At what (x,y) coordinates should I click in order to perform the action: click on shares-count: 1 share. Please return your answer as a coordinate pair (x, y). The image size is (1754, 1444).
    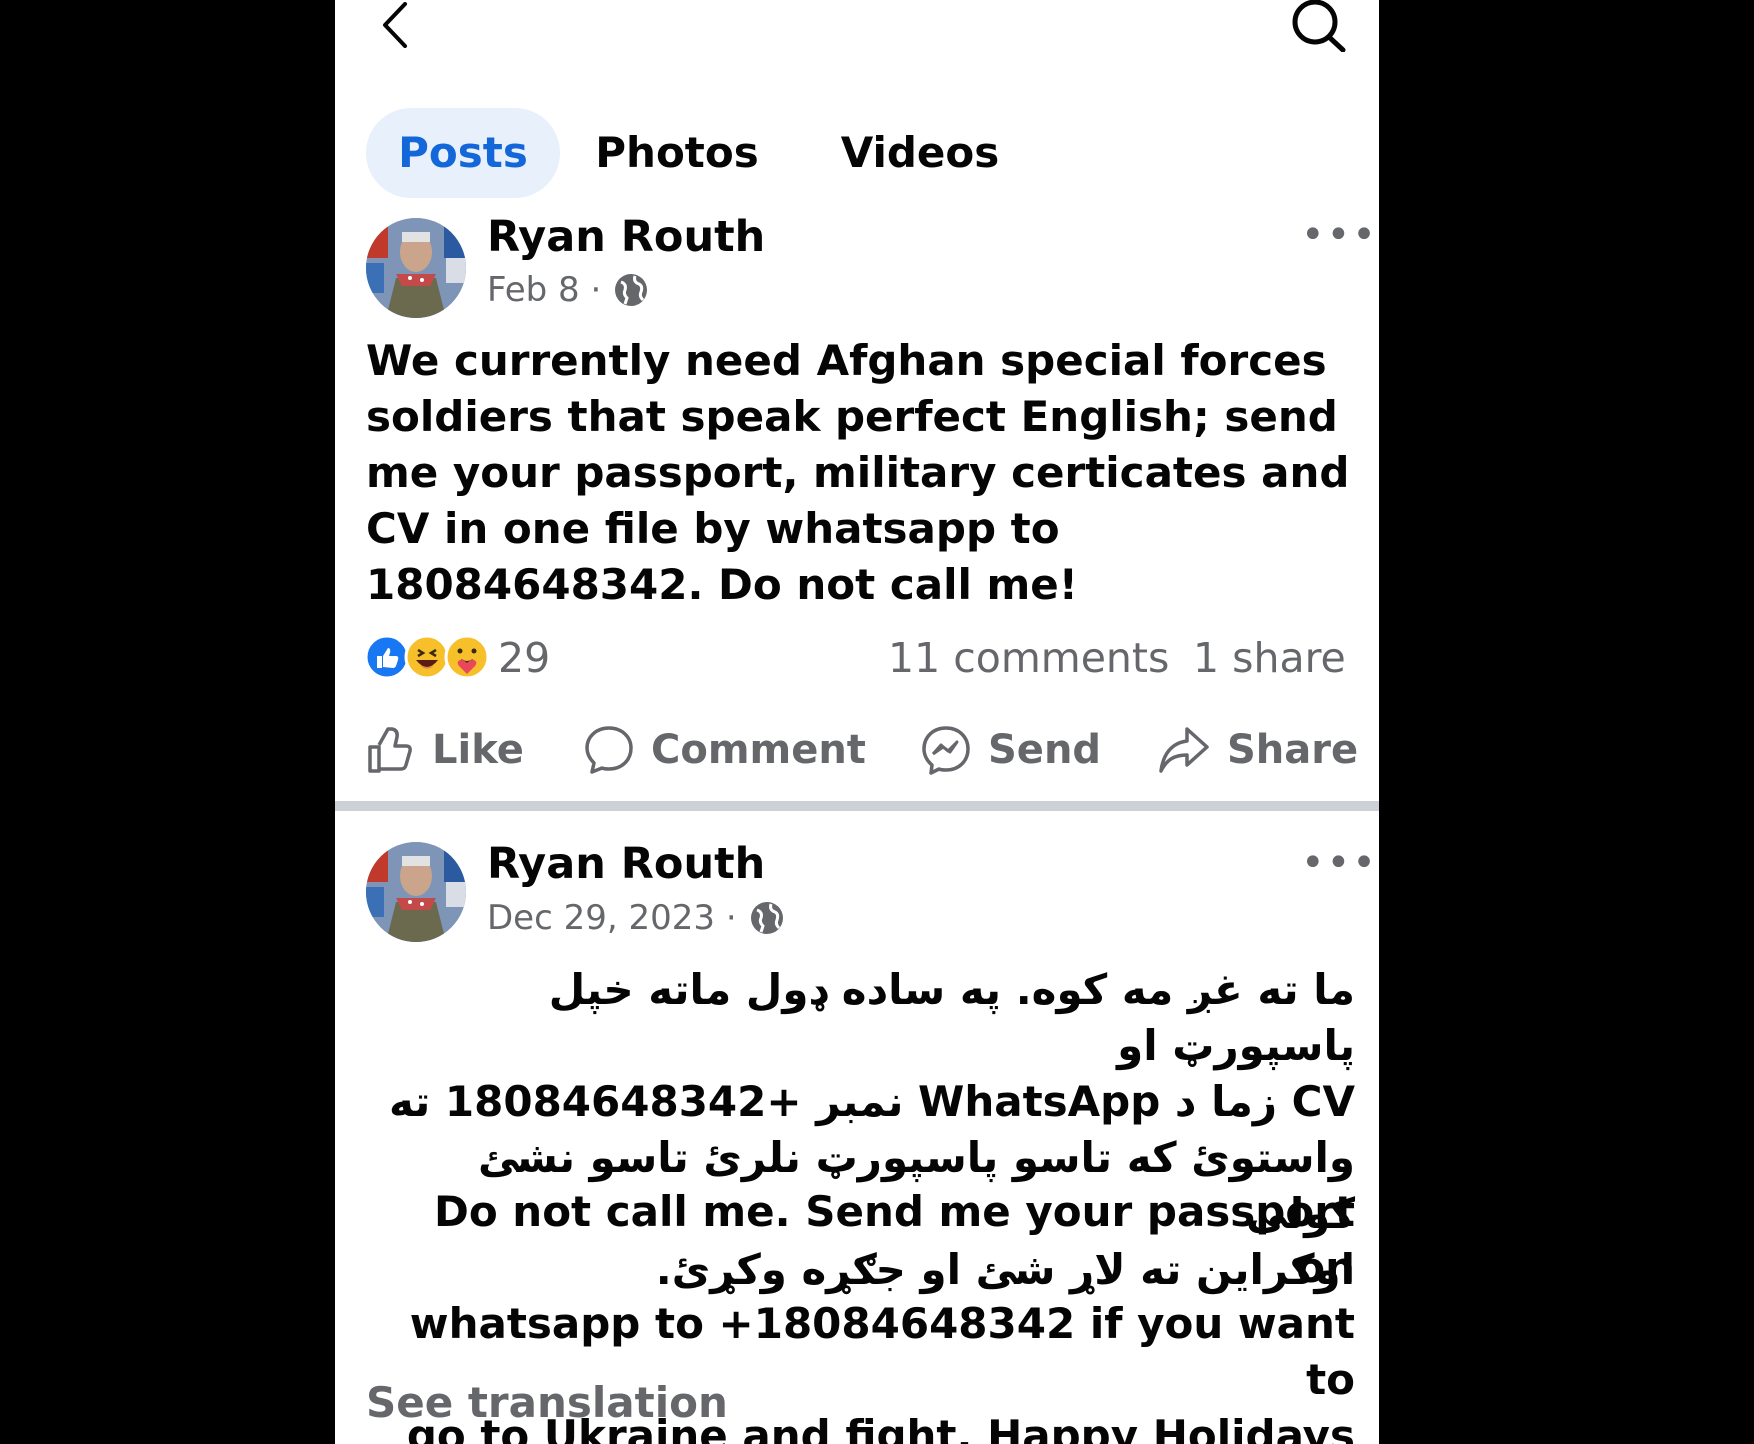
    Looking at the image, I should click on (1269, 658).